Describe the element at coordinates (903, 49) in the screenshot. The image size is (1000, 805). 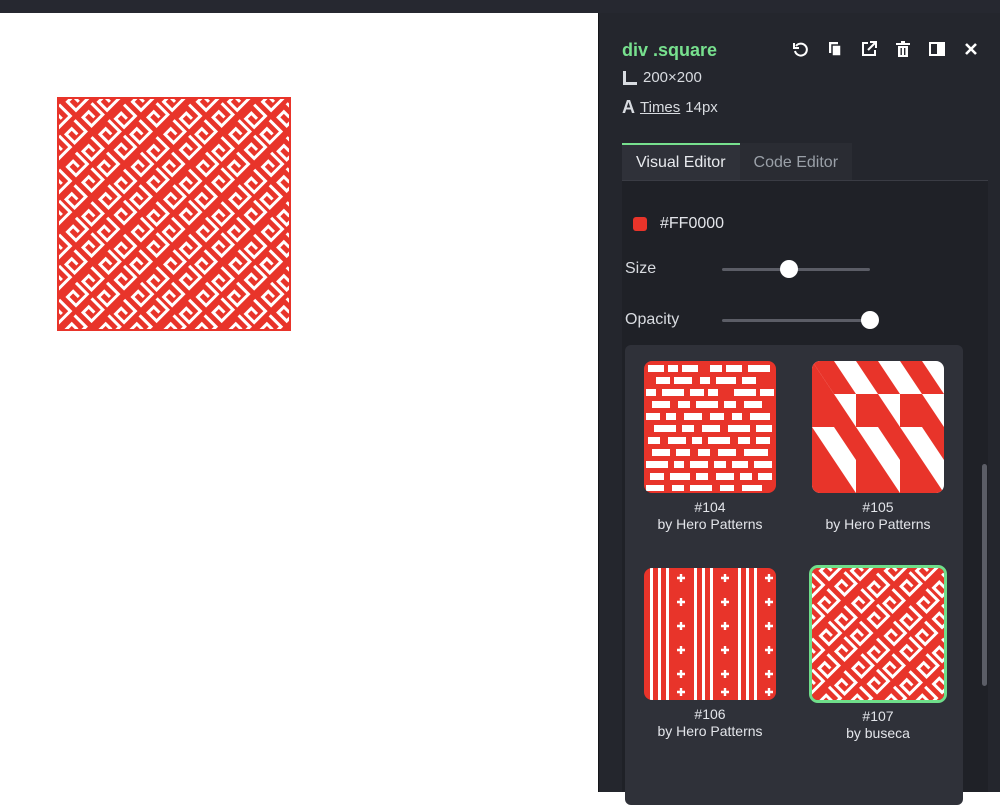
I see `trash-icon` at that location.